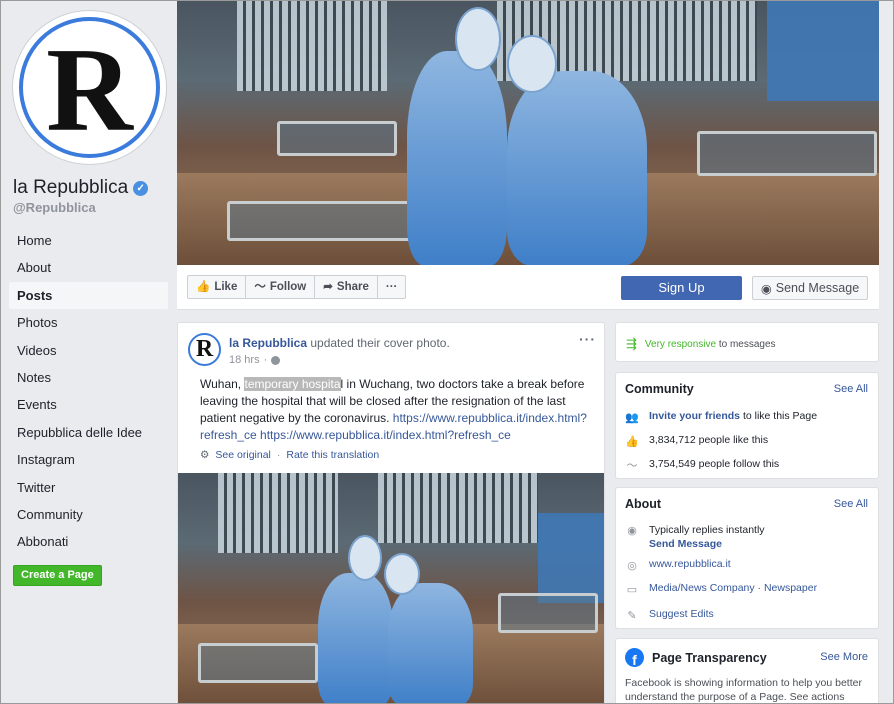 The width and height of the screenshot is (894, 704). What do you see at coordinates (631, 343) in the screenshot?
I see `responsive-chat-icon: ⇶` at bounding box center [631, 343].